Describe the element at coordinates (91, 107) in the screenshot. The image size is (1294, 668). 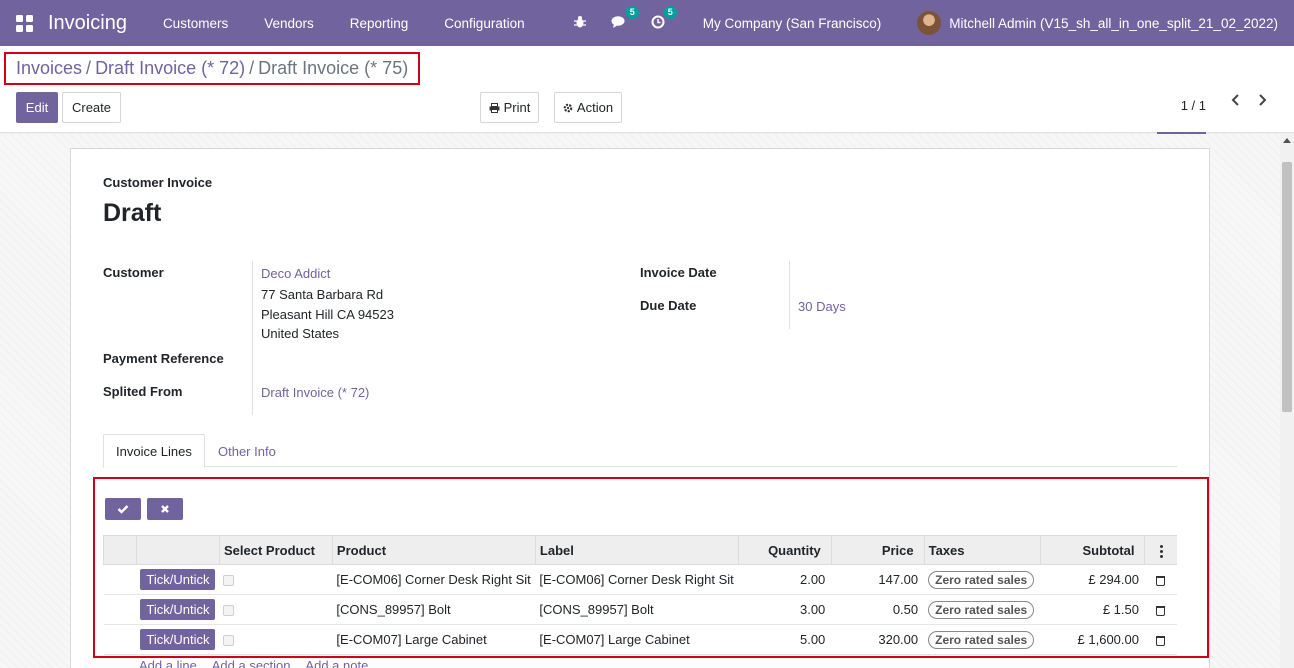
I see `create-button: Create` at that location.